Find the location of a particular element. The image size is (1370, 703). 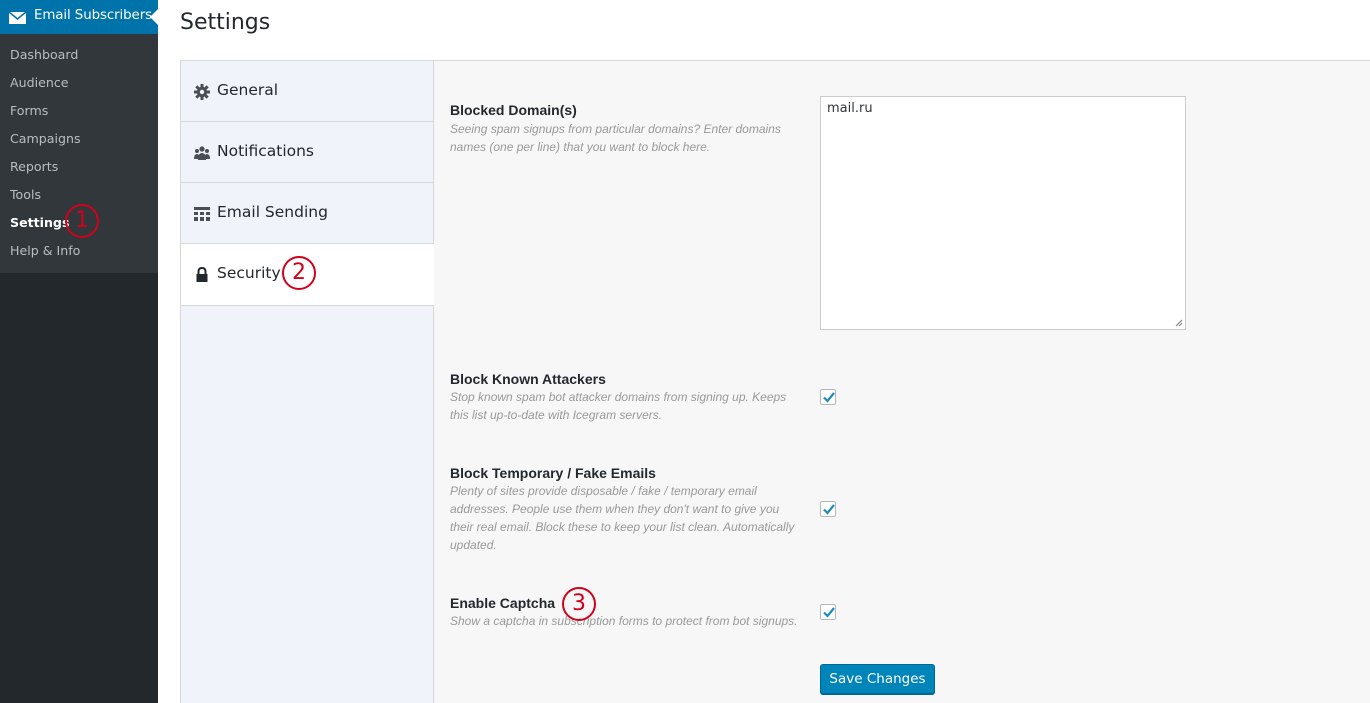

envelope-icon is located at coordinates (17, 18).